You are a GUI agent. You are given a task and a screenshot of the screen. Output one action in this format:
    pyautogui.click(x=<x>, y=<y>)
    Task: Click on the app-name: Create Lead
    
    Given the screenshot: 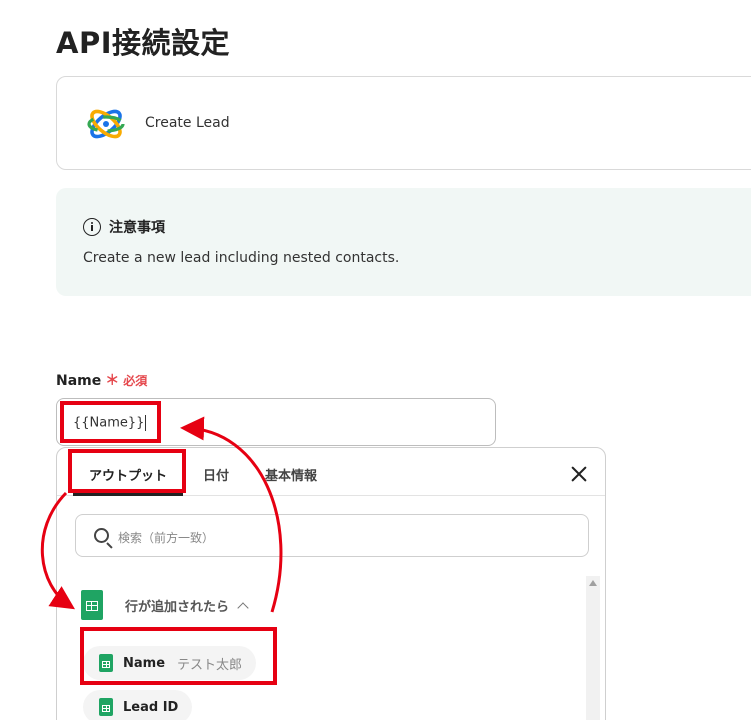 What is the action you would take?
    pyautogui.click(x=187, y=123)
    